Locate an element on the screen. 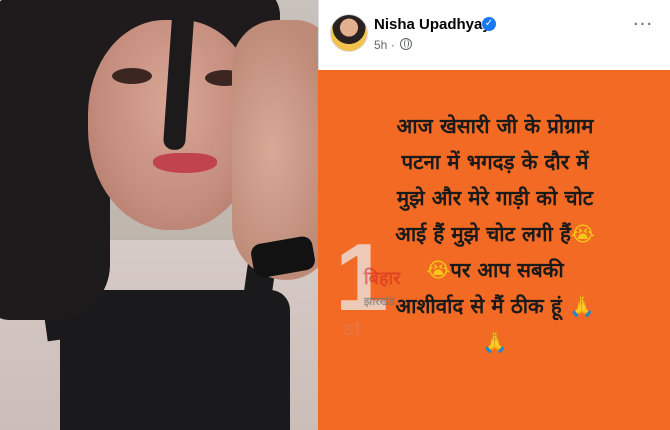 The width and height of the screenshot is (670, 430). globe-icon is located at coordinates (406, 44).